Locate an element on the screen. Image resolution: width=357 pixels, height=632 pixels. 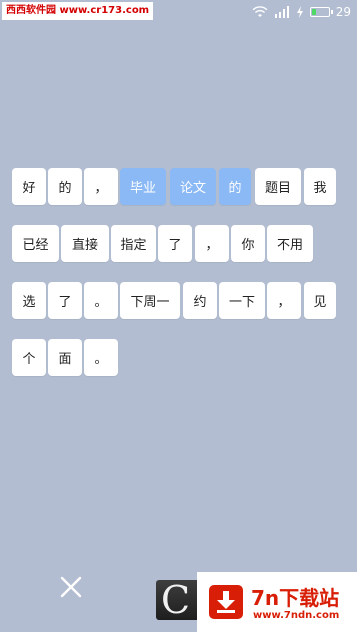
site-logo: 7n下载站 www.7ndn.com is located at coordinates (277, 602).